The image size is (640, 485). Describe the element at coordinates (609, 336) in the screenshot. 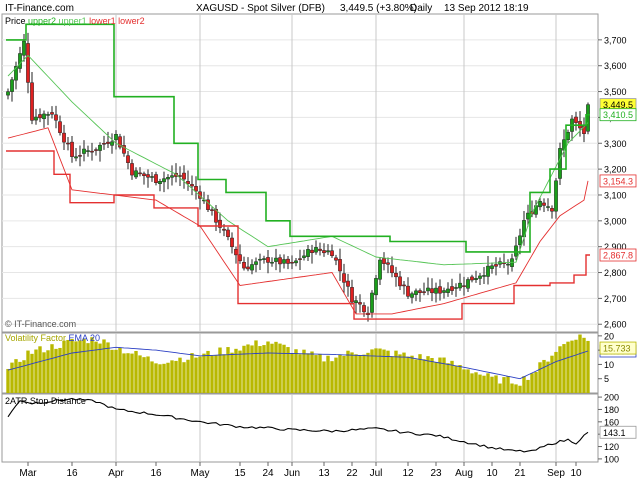

I see `vol-tick-label: 20` at that location.